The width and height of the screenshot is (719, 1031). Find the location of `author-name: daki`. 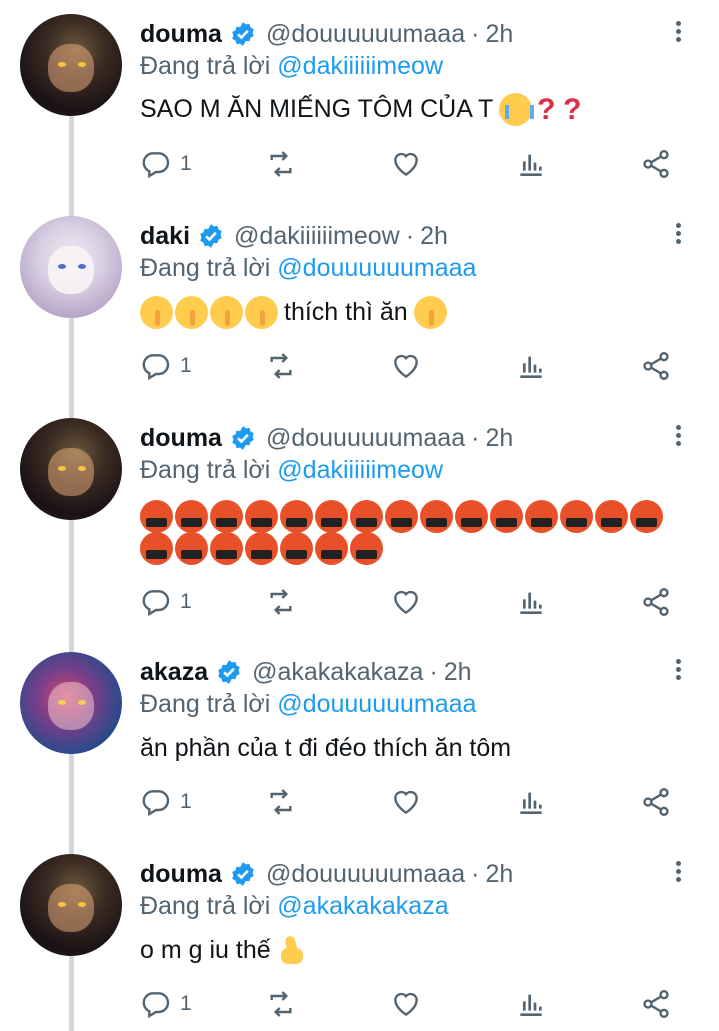

author-name: daki is located at coordinates (165, 236).